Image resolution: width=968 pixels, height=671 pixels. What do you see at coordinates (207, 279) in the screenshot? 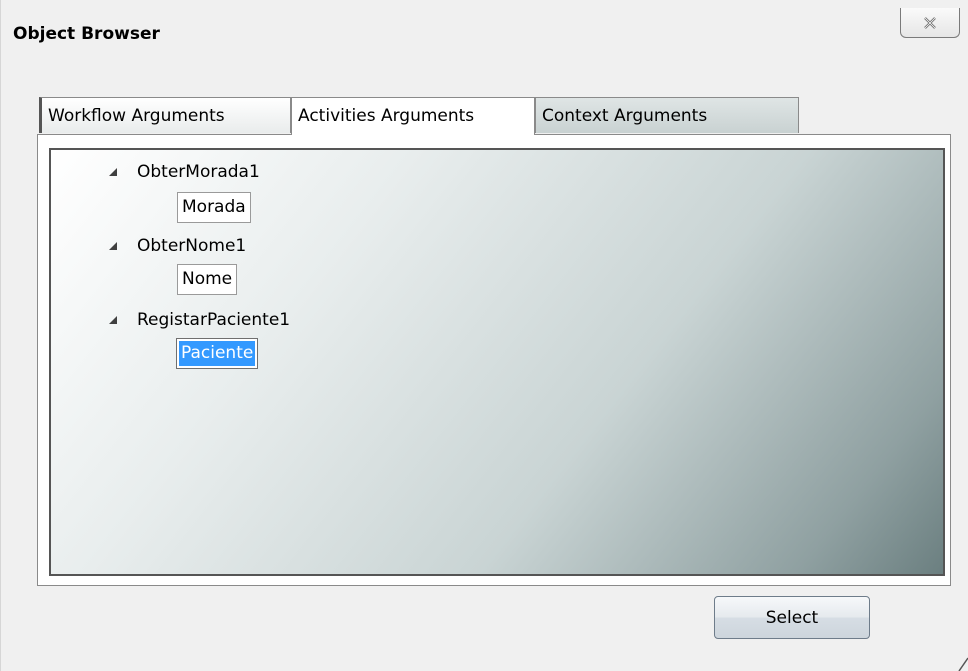
I see `tree-leaf-nome: Nome` at bounding box center [207, 279].